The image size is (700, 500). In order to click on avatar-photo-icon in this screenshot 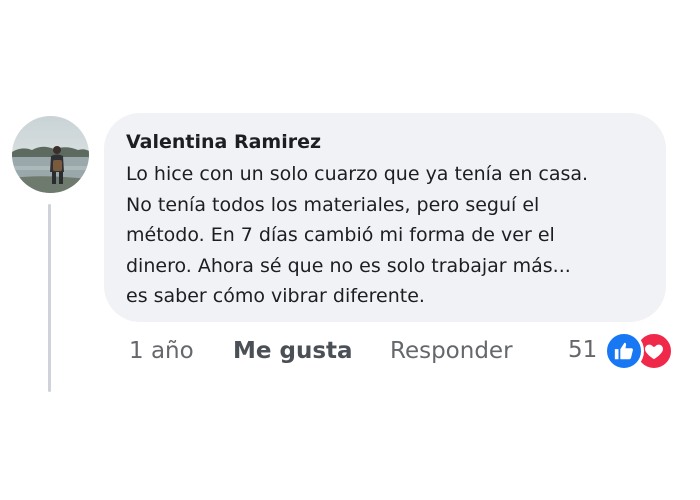, I will do `click(50, 154)`.